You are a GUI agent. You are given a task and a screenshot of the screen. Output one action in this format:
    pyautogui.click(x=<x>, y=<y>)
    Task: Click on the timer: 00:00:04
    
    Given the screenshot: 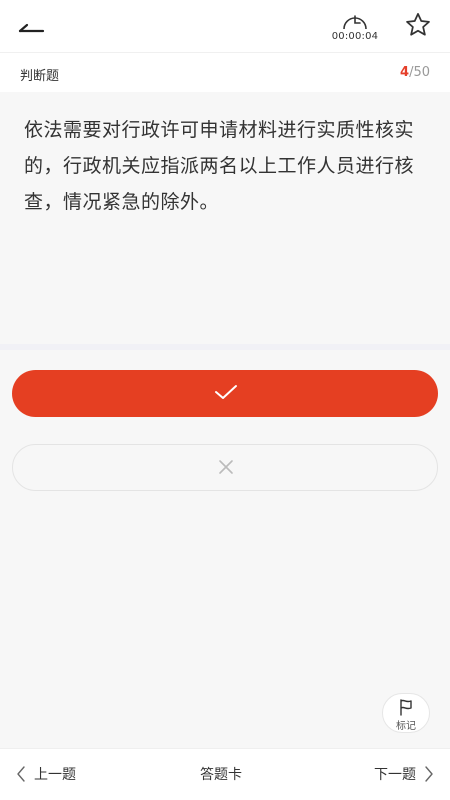 What is the action you would take?
    pyautogui.click(x=355, y=27)
    